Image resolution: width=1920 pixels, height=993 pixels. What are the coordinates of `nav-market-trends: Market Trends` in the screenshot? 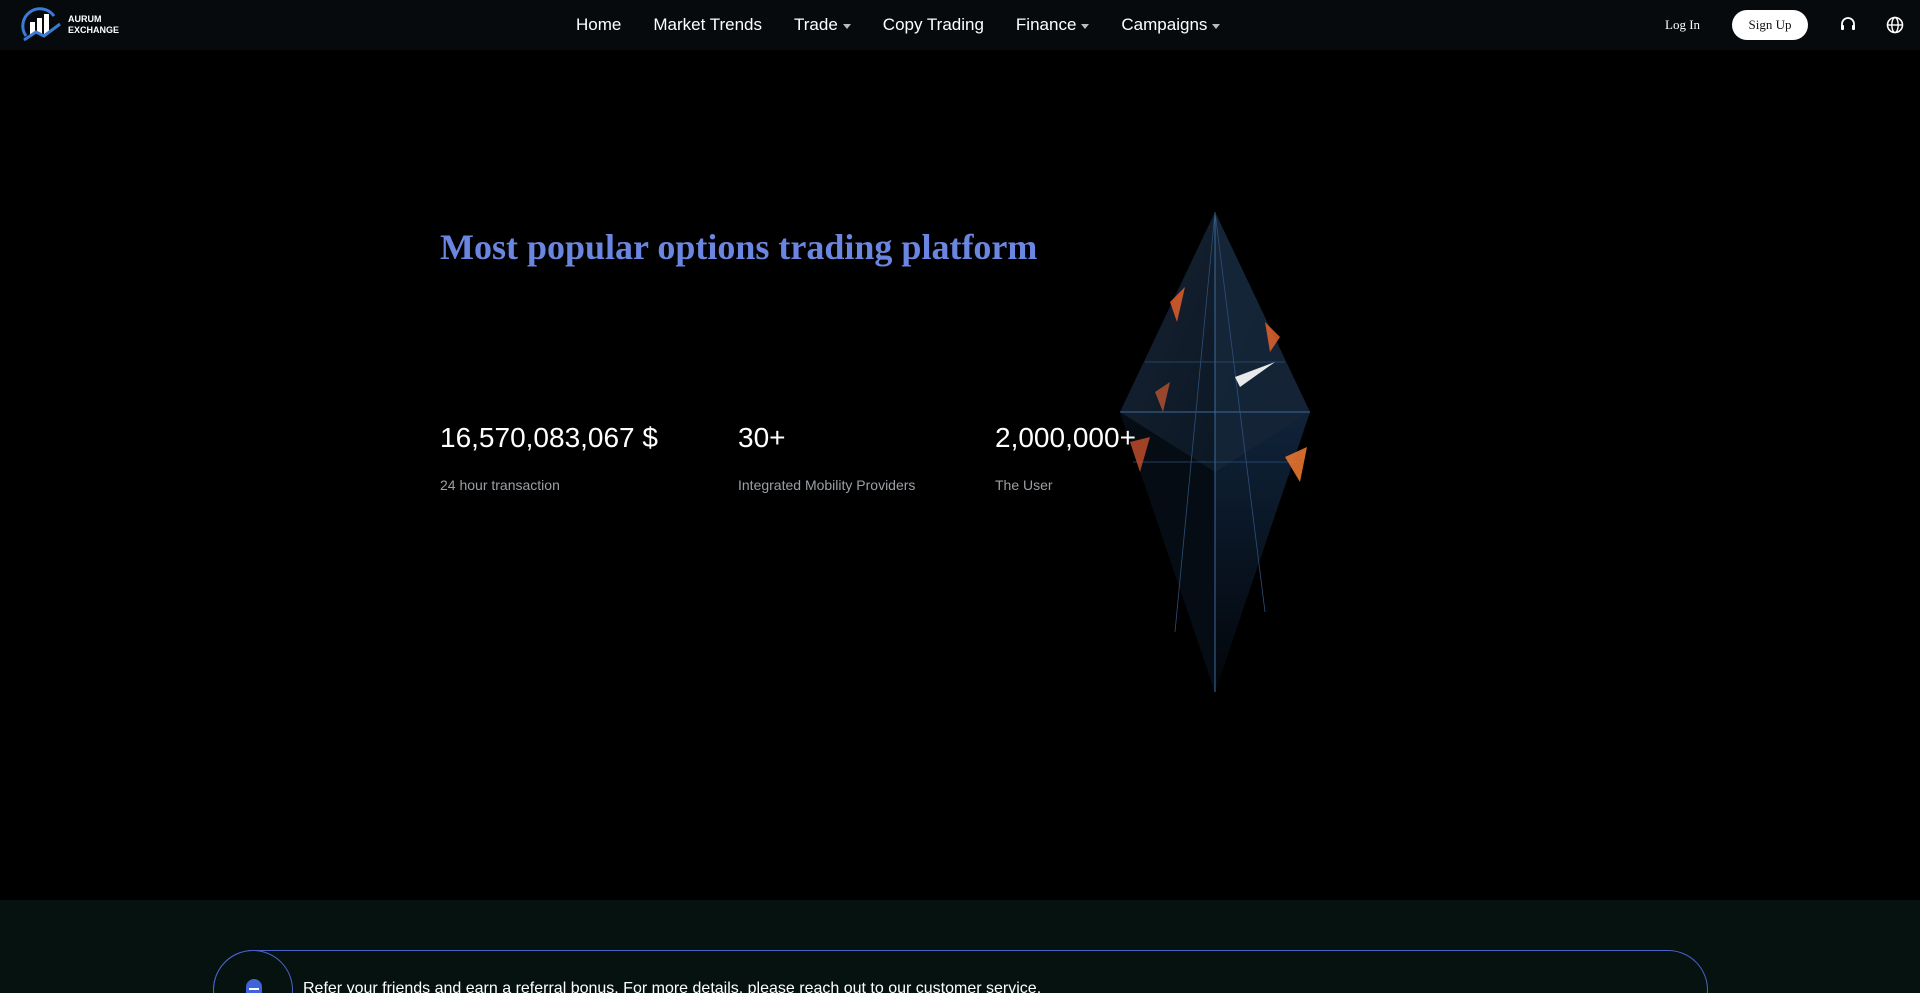 It's located at (707, 25).